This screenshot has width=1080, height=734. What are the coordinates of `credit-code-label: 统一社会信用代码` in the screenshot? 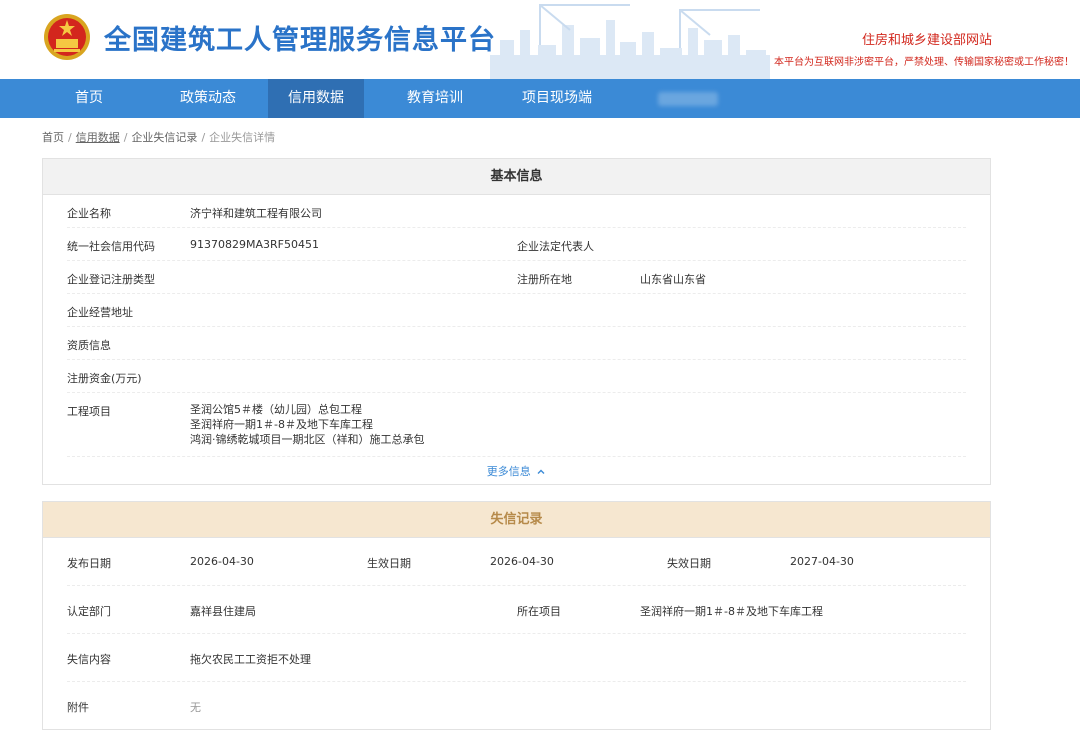 It's located at (111, 246).